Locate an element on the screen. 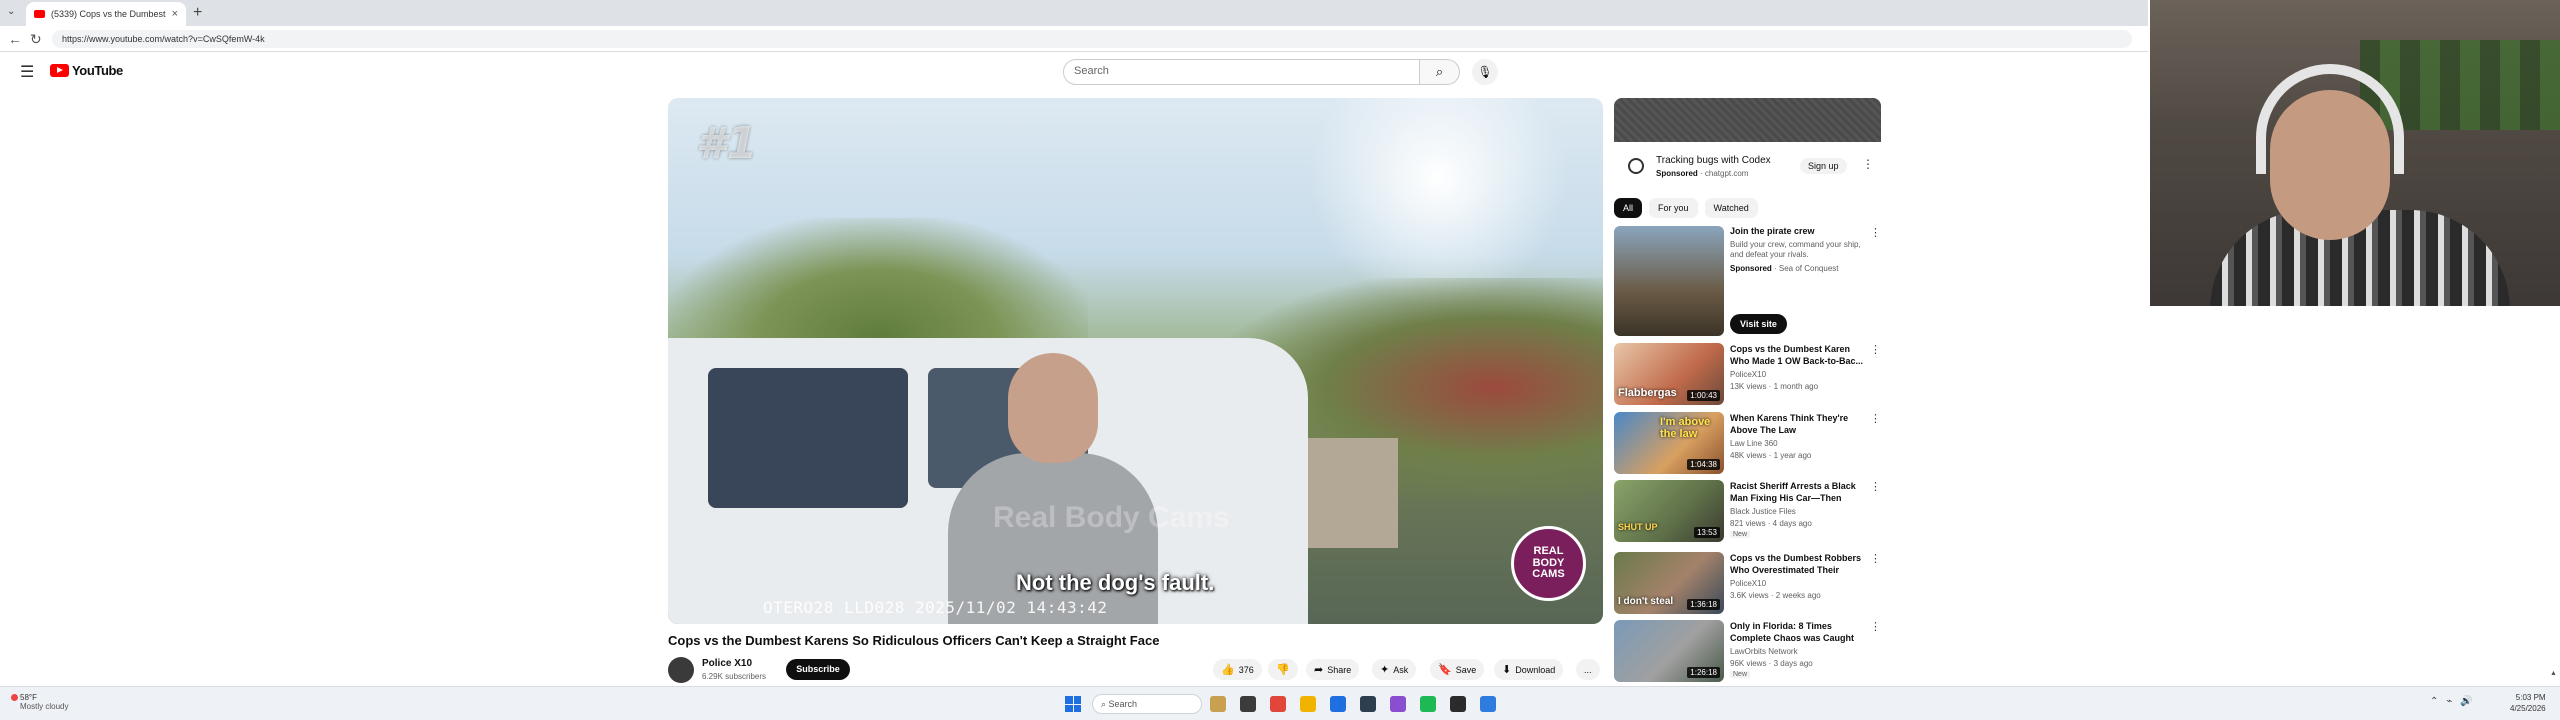  search-input: Search is located at coordinates (1241, 72).